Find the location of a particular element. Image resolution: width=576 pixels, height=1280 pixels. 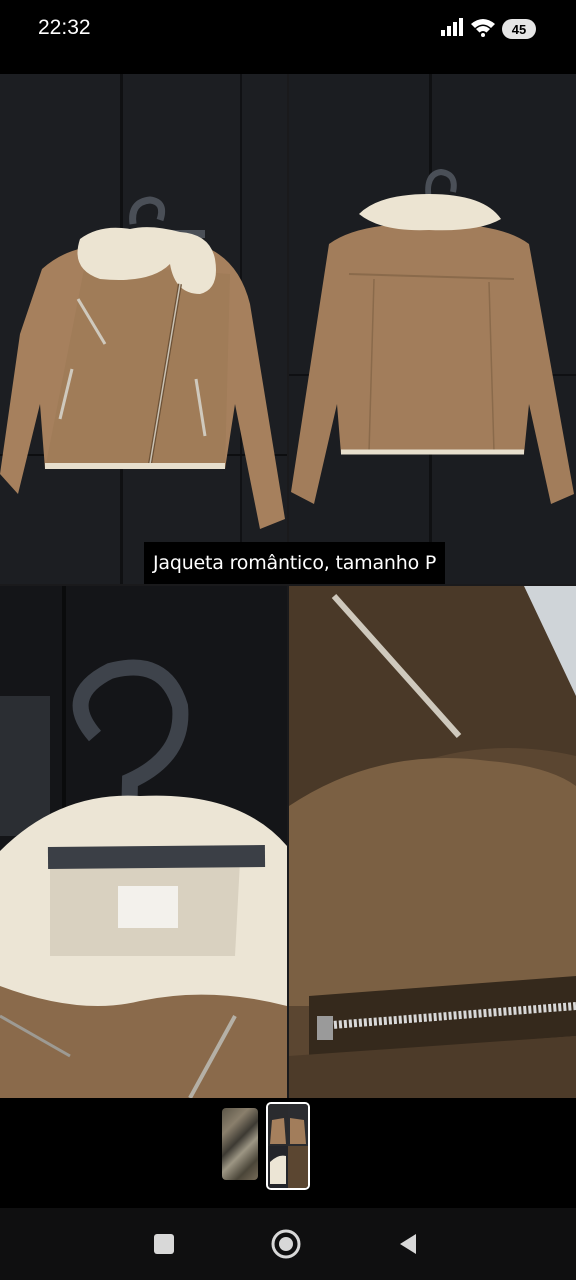

story-caption-text: Jaqueta romântico, tamanho P is located at coordinates (295, 563).